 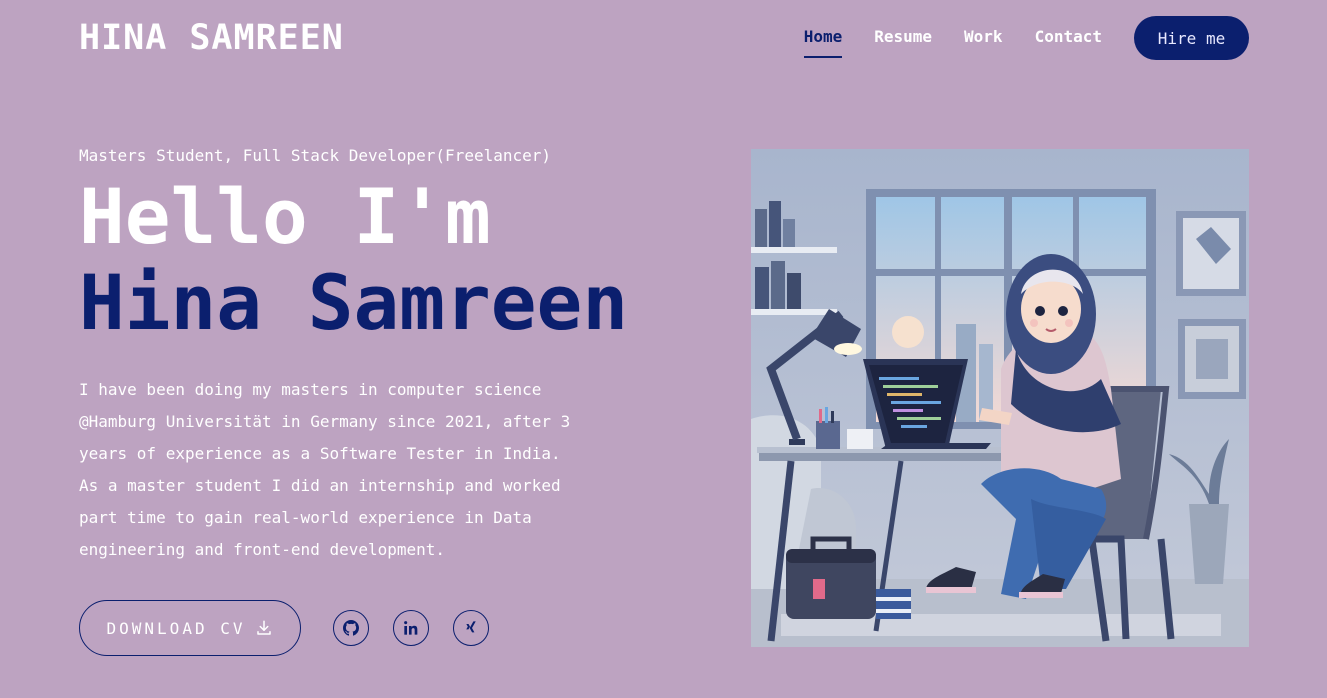 What do you see at coordinates (264, 627) in the screenshot?
I see `download-icon` at bounding box center [264, 627].